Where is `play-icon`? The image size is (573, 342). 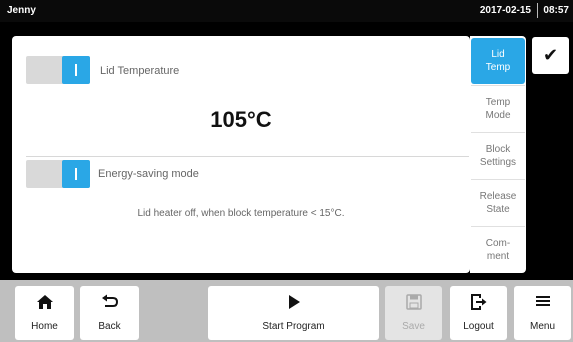
play-icon is located at coordinates (293, 304).